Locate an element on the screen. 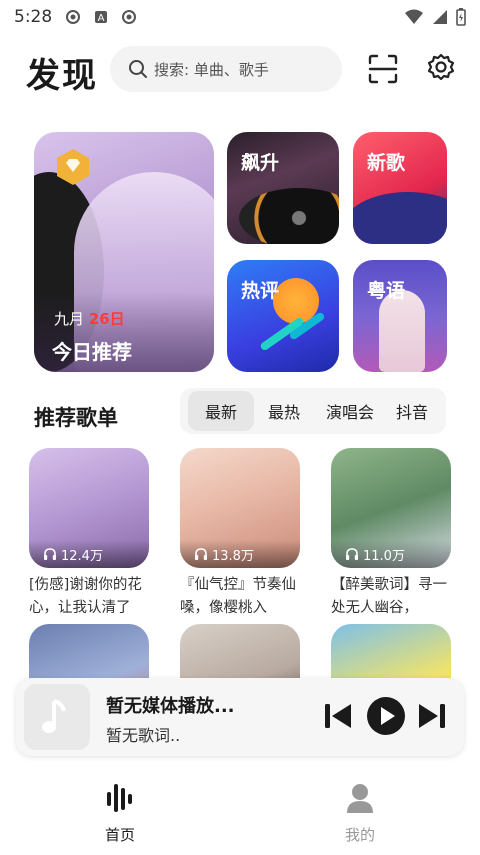 Image resolution: width=480 pixels, height=855 pixels. svg-text: A is located at coordinates (101, 18).